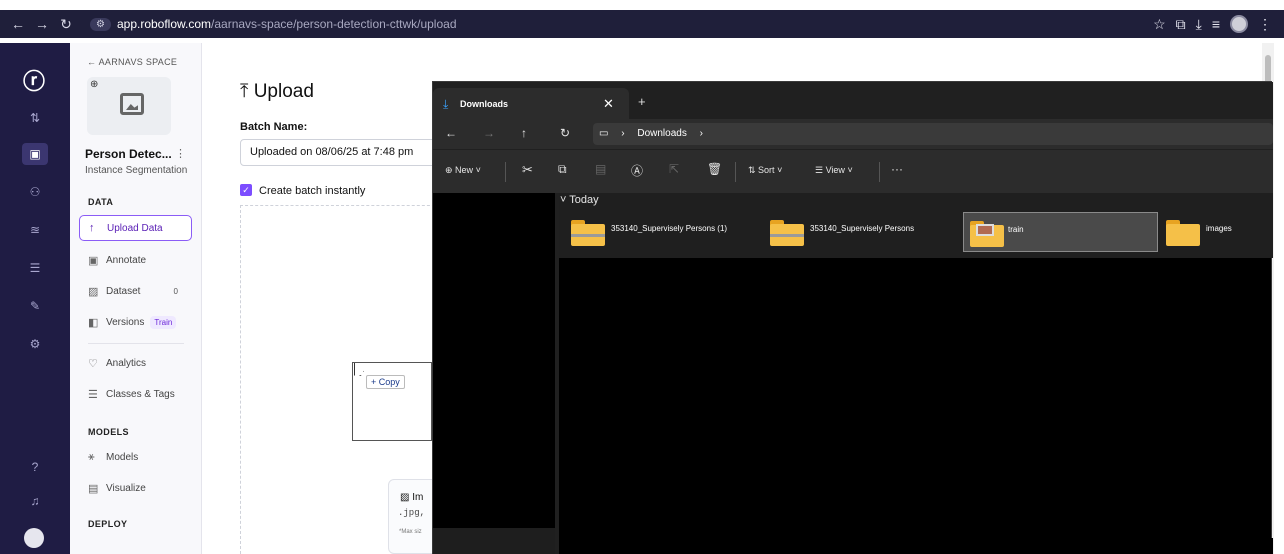 The image size is (1284, 554). What do you see at coordinates (933, 134) in the screenshot?
I see `explorer-address-bar: ▭ › Downloads ›` at bounding box center [933, 134].